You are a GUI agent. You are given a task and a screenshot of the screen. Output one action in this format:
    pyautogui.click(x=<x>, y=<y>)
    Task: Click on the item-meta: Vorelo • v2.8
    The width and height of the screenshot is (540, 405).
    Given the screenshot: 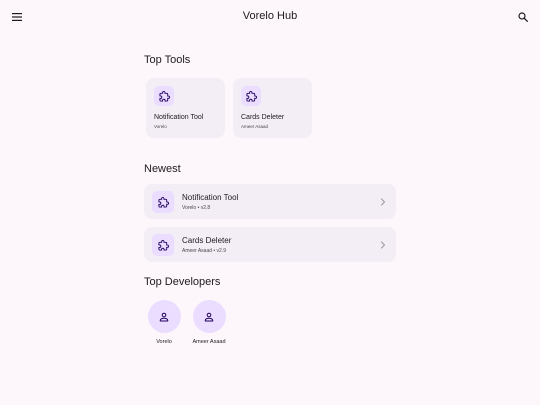 What is the action you would take?
    pyautogui.click(x=196, y=208)
    